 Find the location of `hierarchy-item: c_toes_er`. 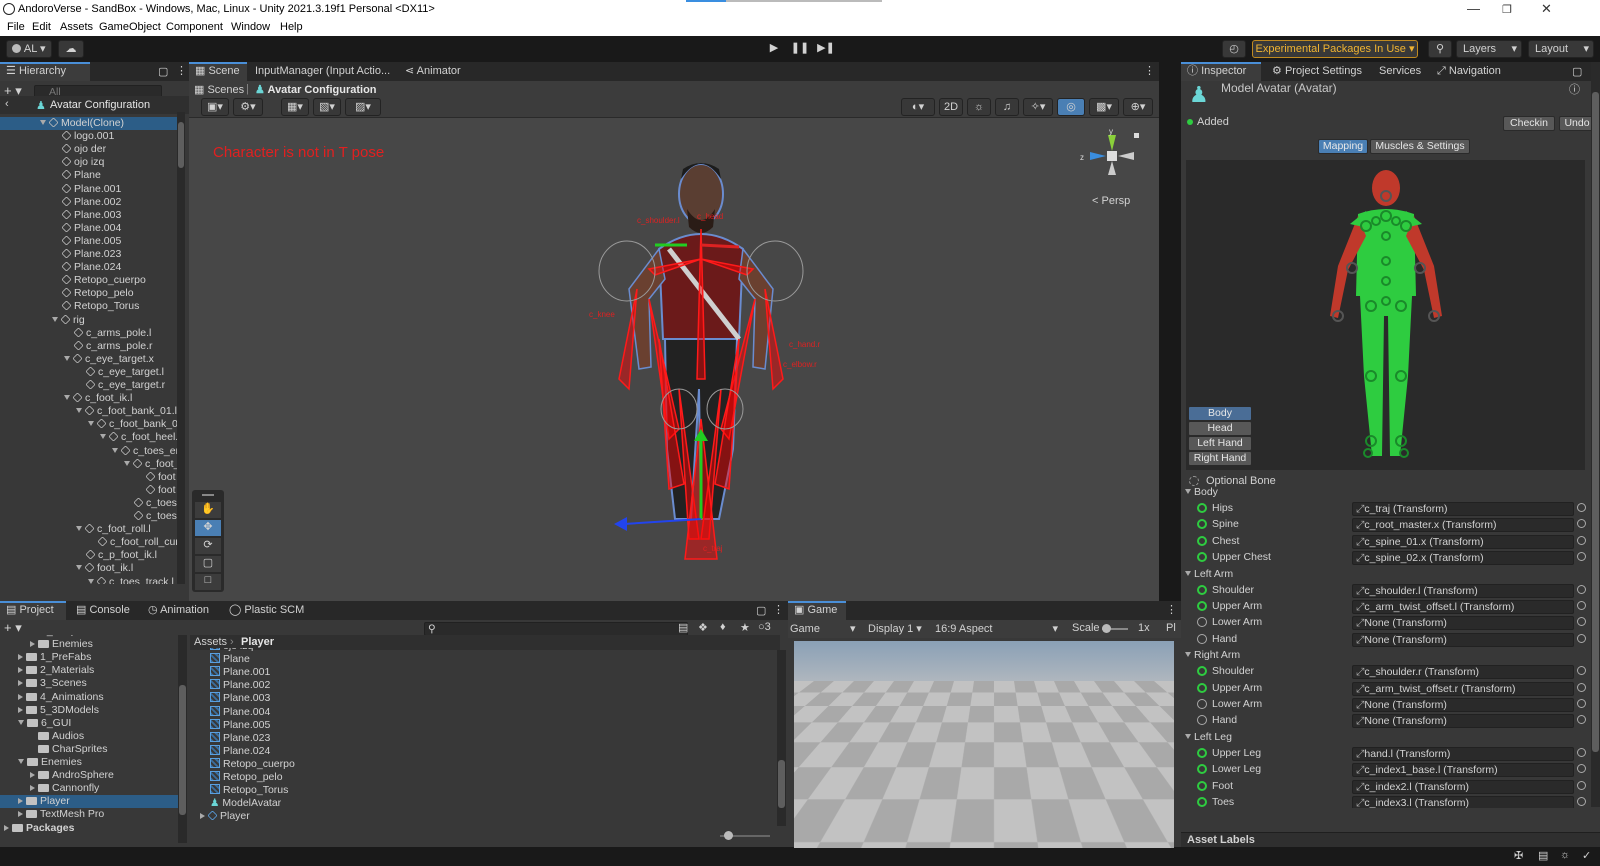

hierarchy-item: c_toes_er is located at coordinates (88, 451).